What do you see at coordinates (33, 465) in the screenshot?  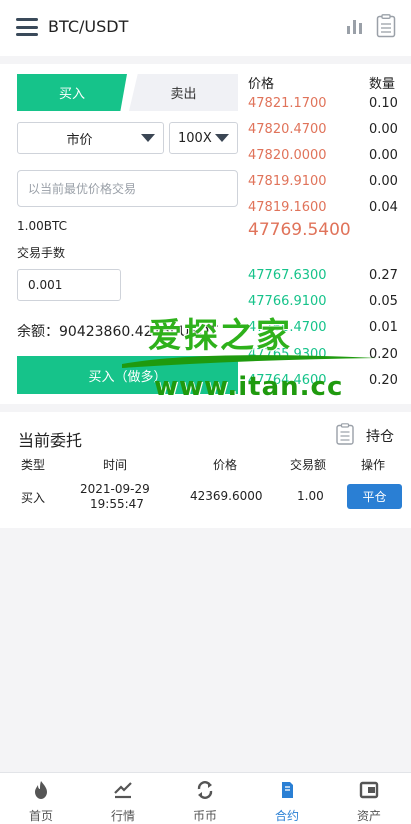 I see `col-header-type: 类型` at bounding box center [33, 465].